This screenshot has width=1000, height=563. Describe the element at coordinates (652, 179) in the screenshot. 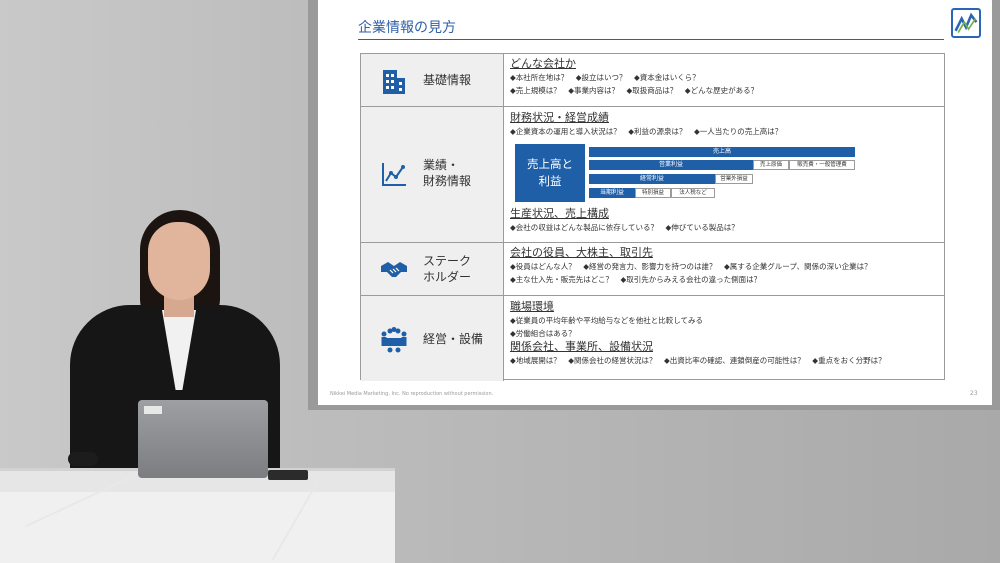

I see `ordinary-profit-bar: 経常利益` at that location.